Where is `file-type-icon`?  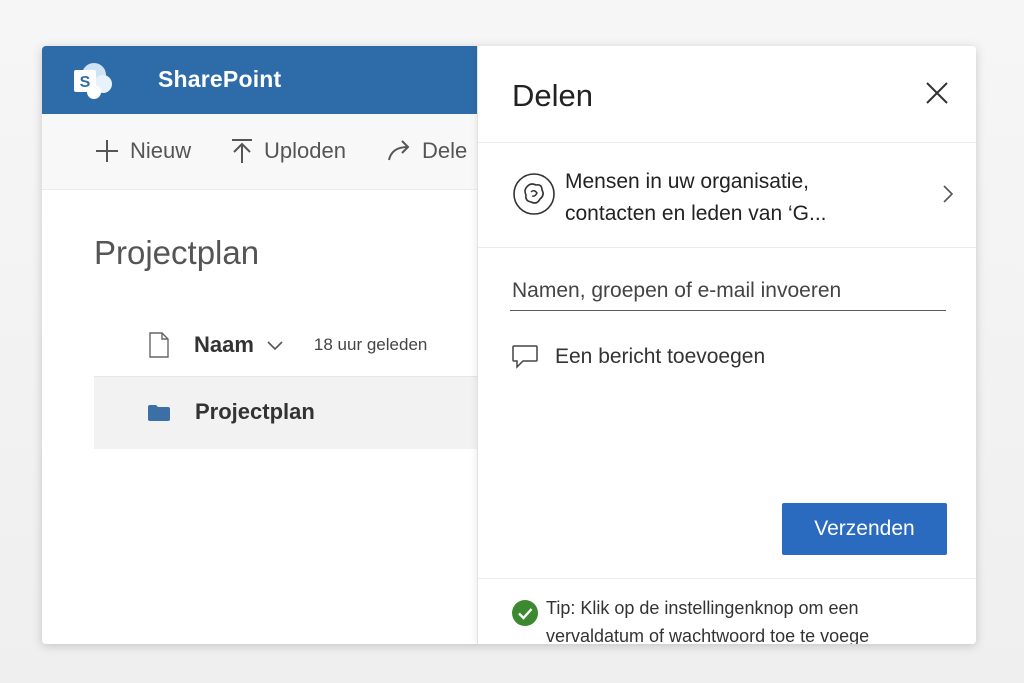 file-type-icon is located at coordinates (159, 345).